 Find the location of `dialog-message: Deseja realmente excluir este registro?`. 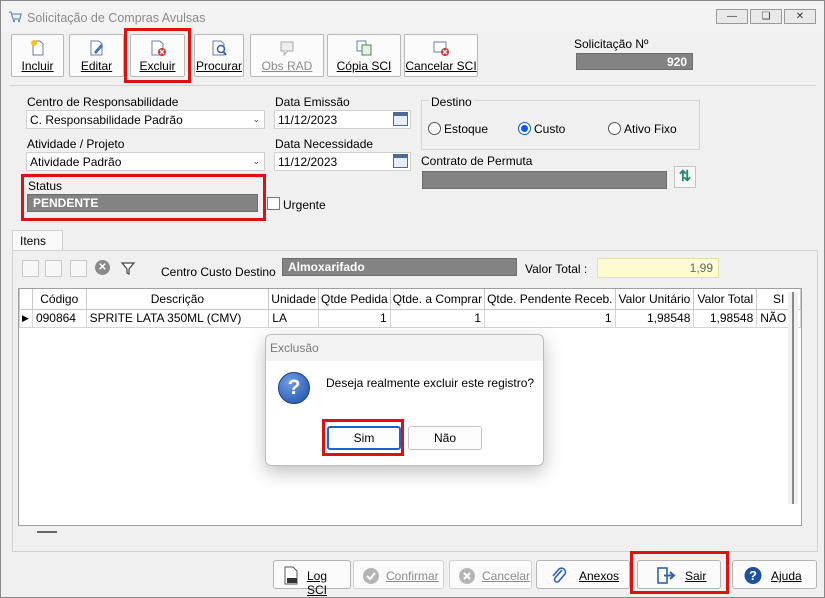

dialog-message: Deseja realmente excluir este registro? is located at coordinates (430, 383).